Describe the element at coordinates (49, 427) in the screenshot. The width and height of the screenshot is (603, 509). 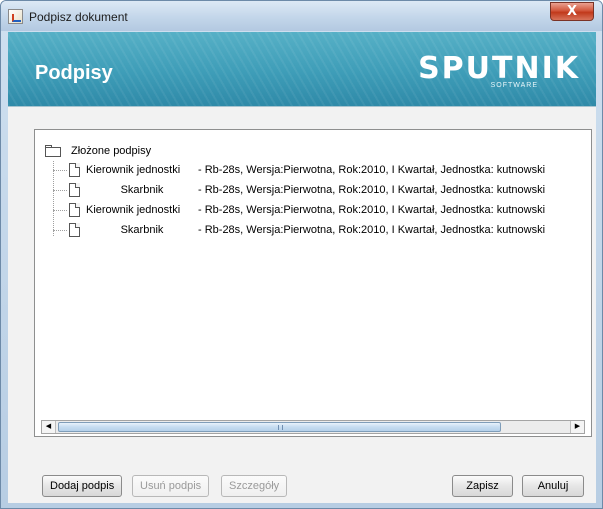
I see `scroll-left-icon: ◀` at that location.